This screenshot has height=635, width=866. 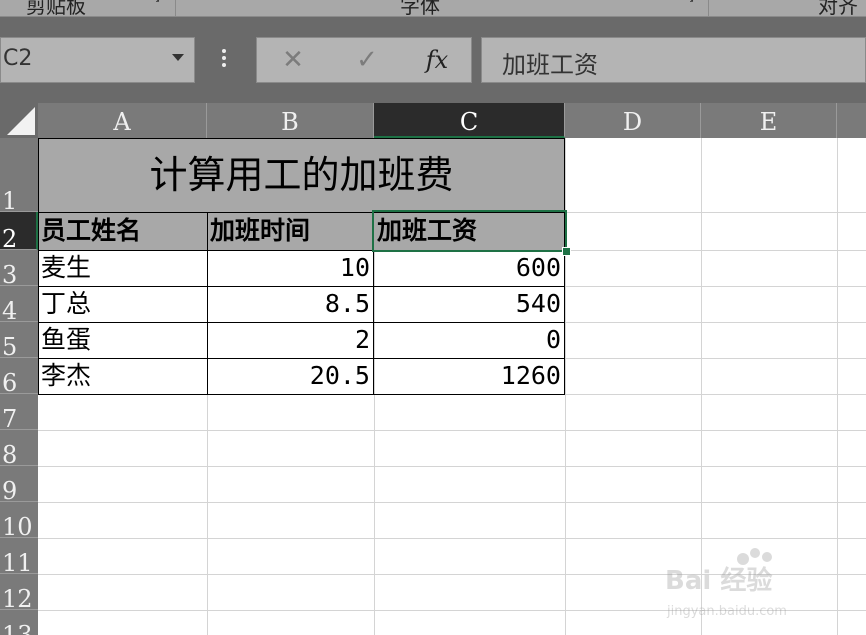 What do you see at coordinates (19, 175) in the screenshot?
I see `row-header-1: 1` at bounding box center [19, 175].